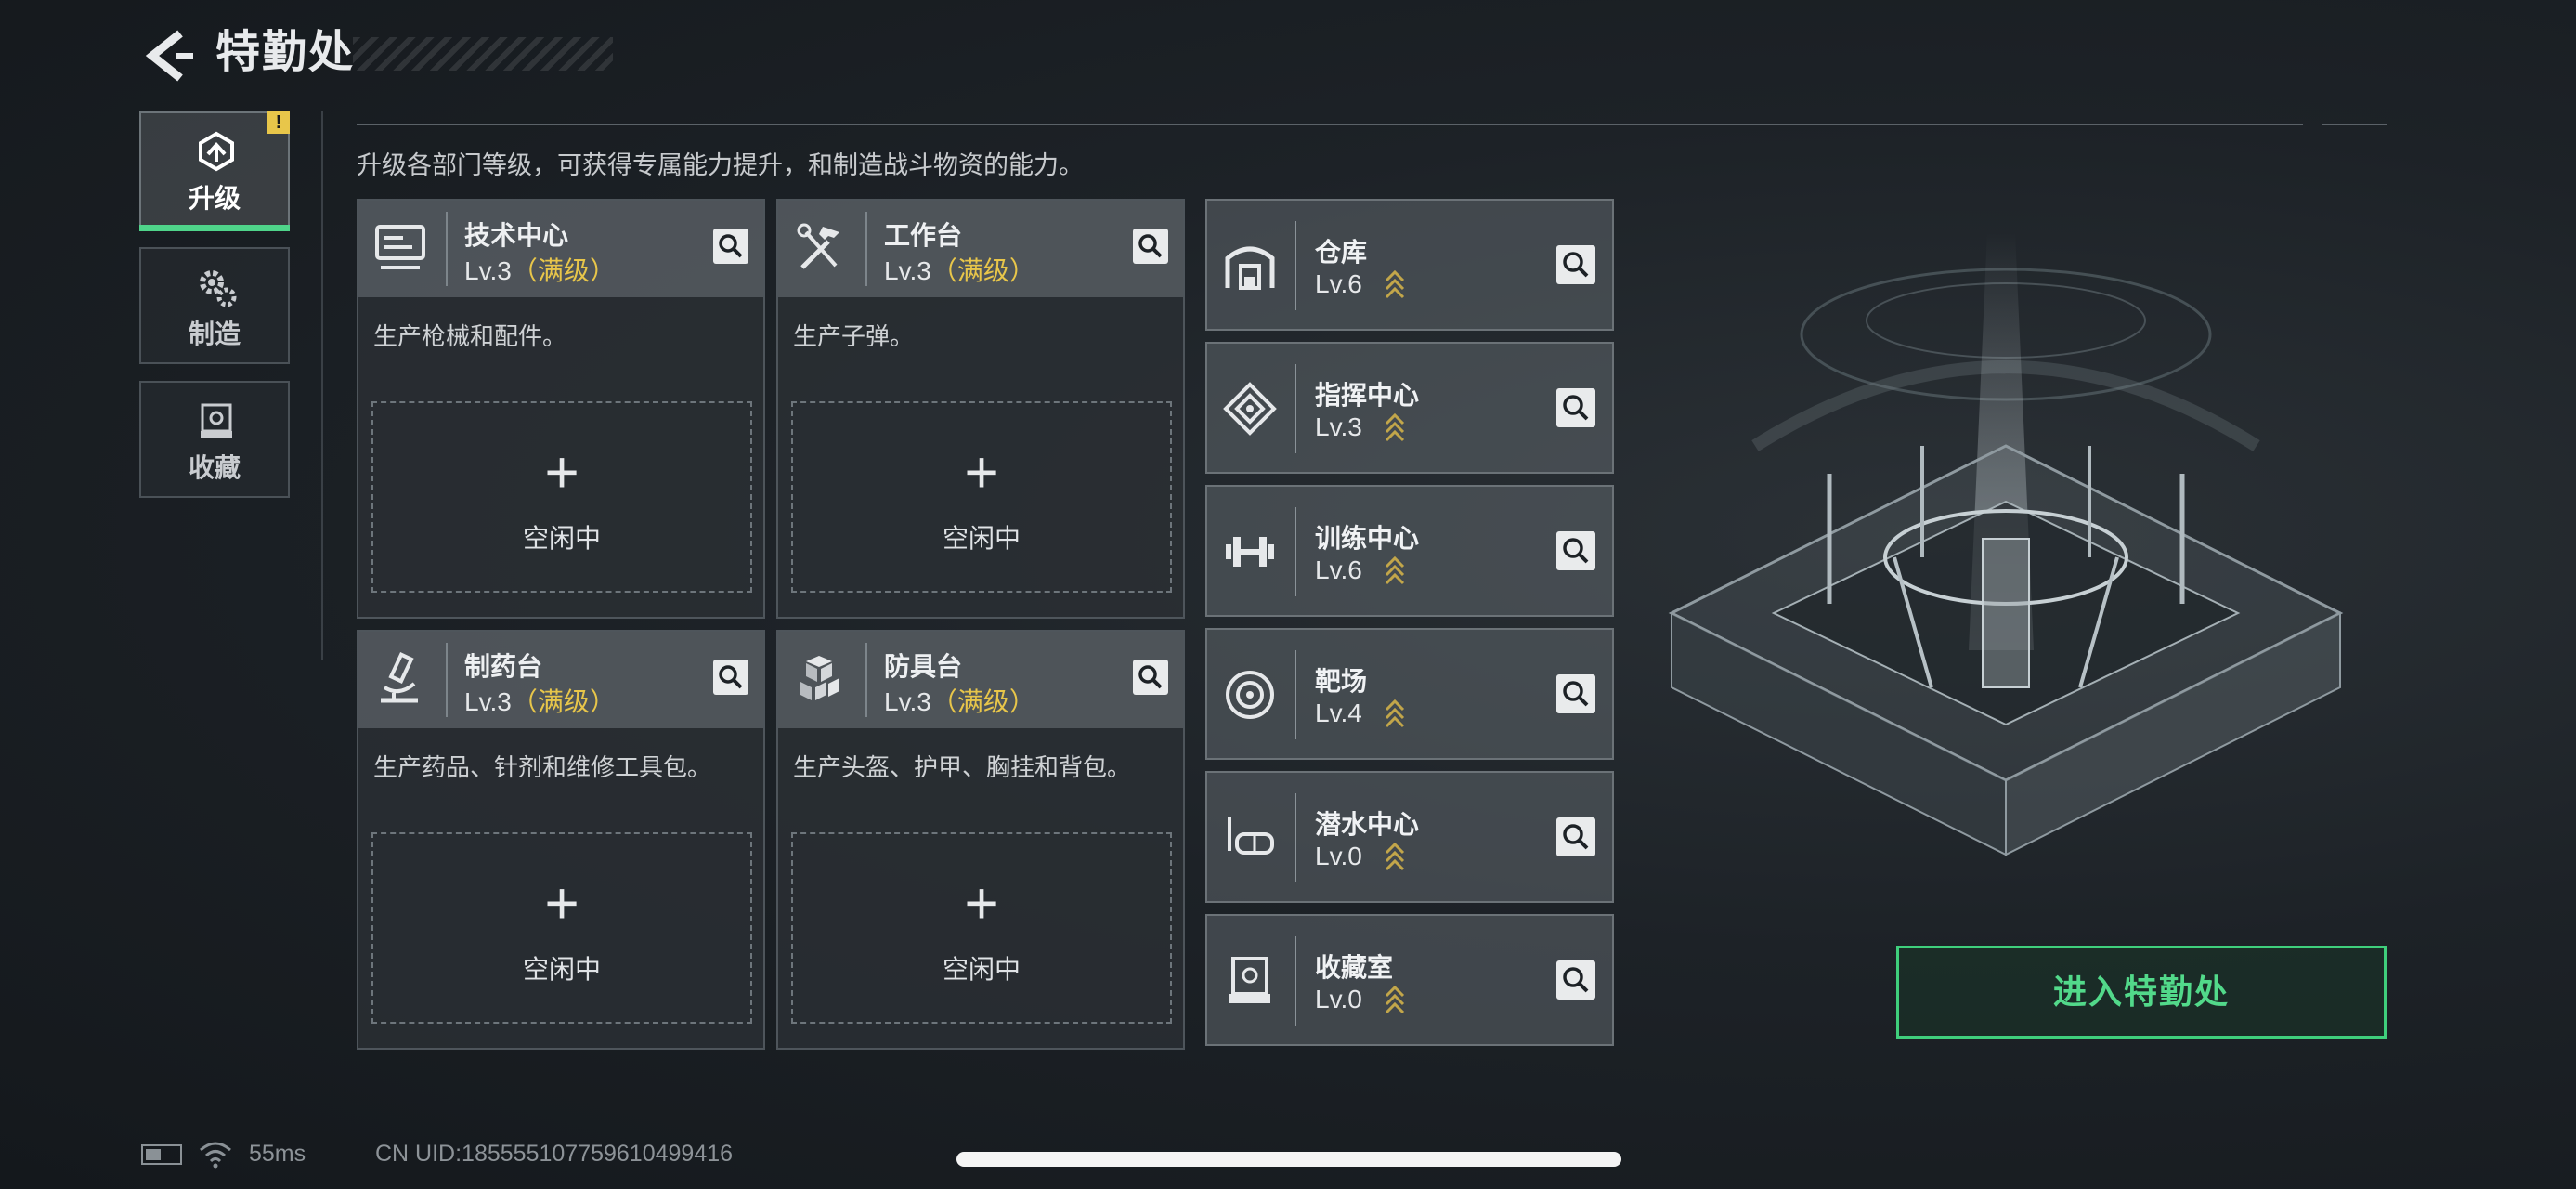  Describe the element at coordinates (470, 336) in the screenshot. I see `workshop-description: 生产枪械和配件。` at that location.